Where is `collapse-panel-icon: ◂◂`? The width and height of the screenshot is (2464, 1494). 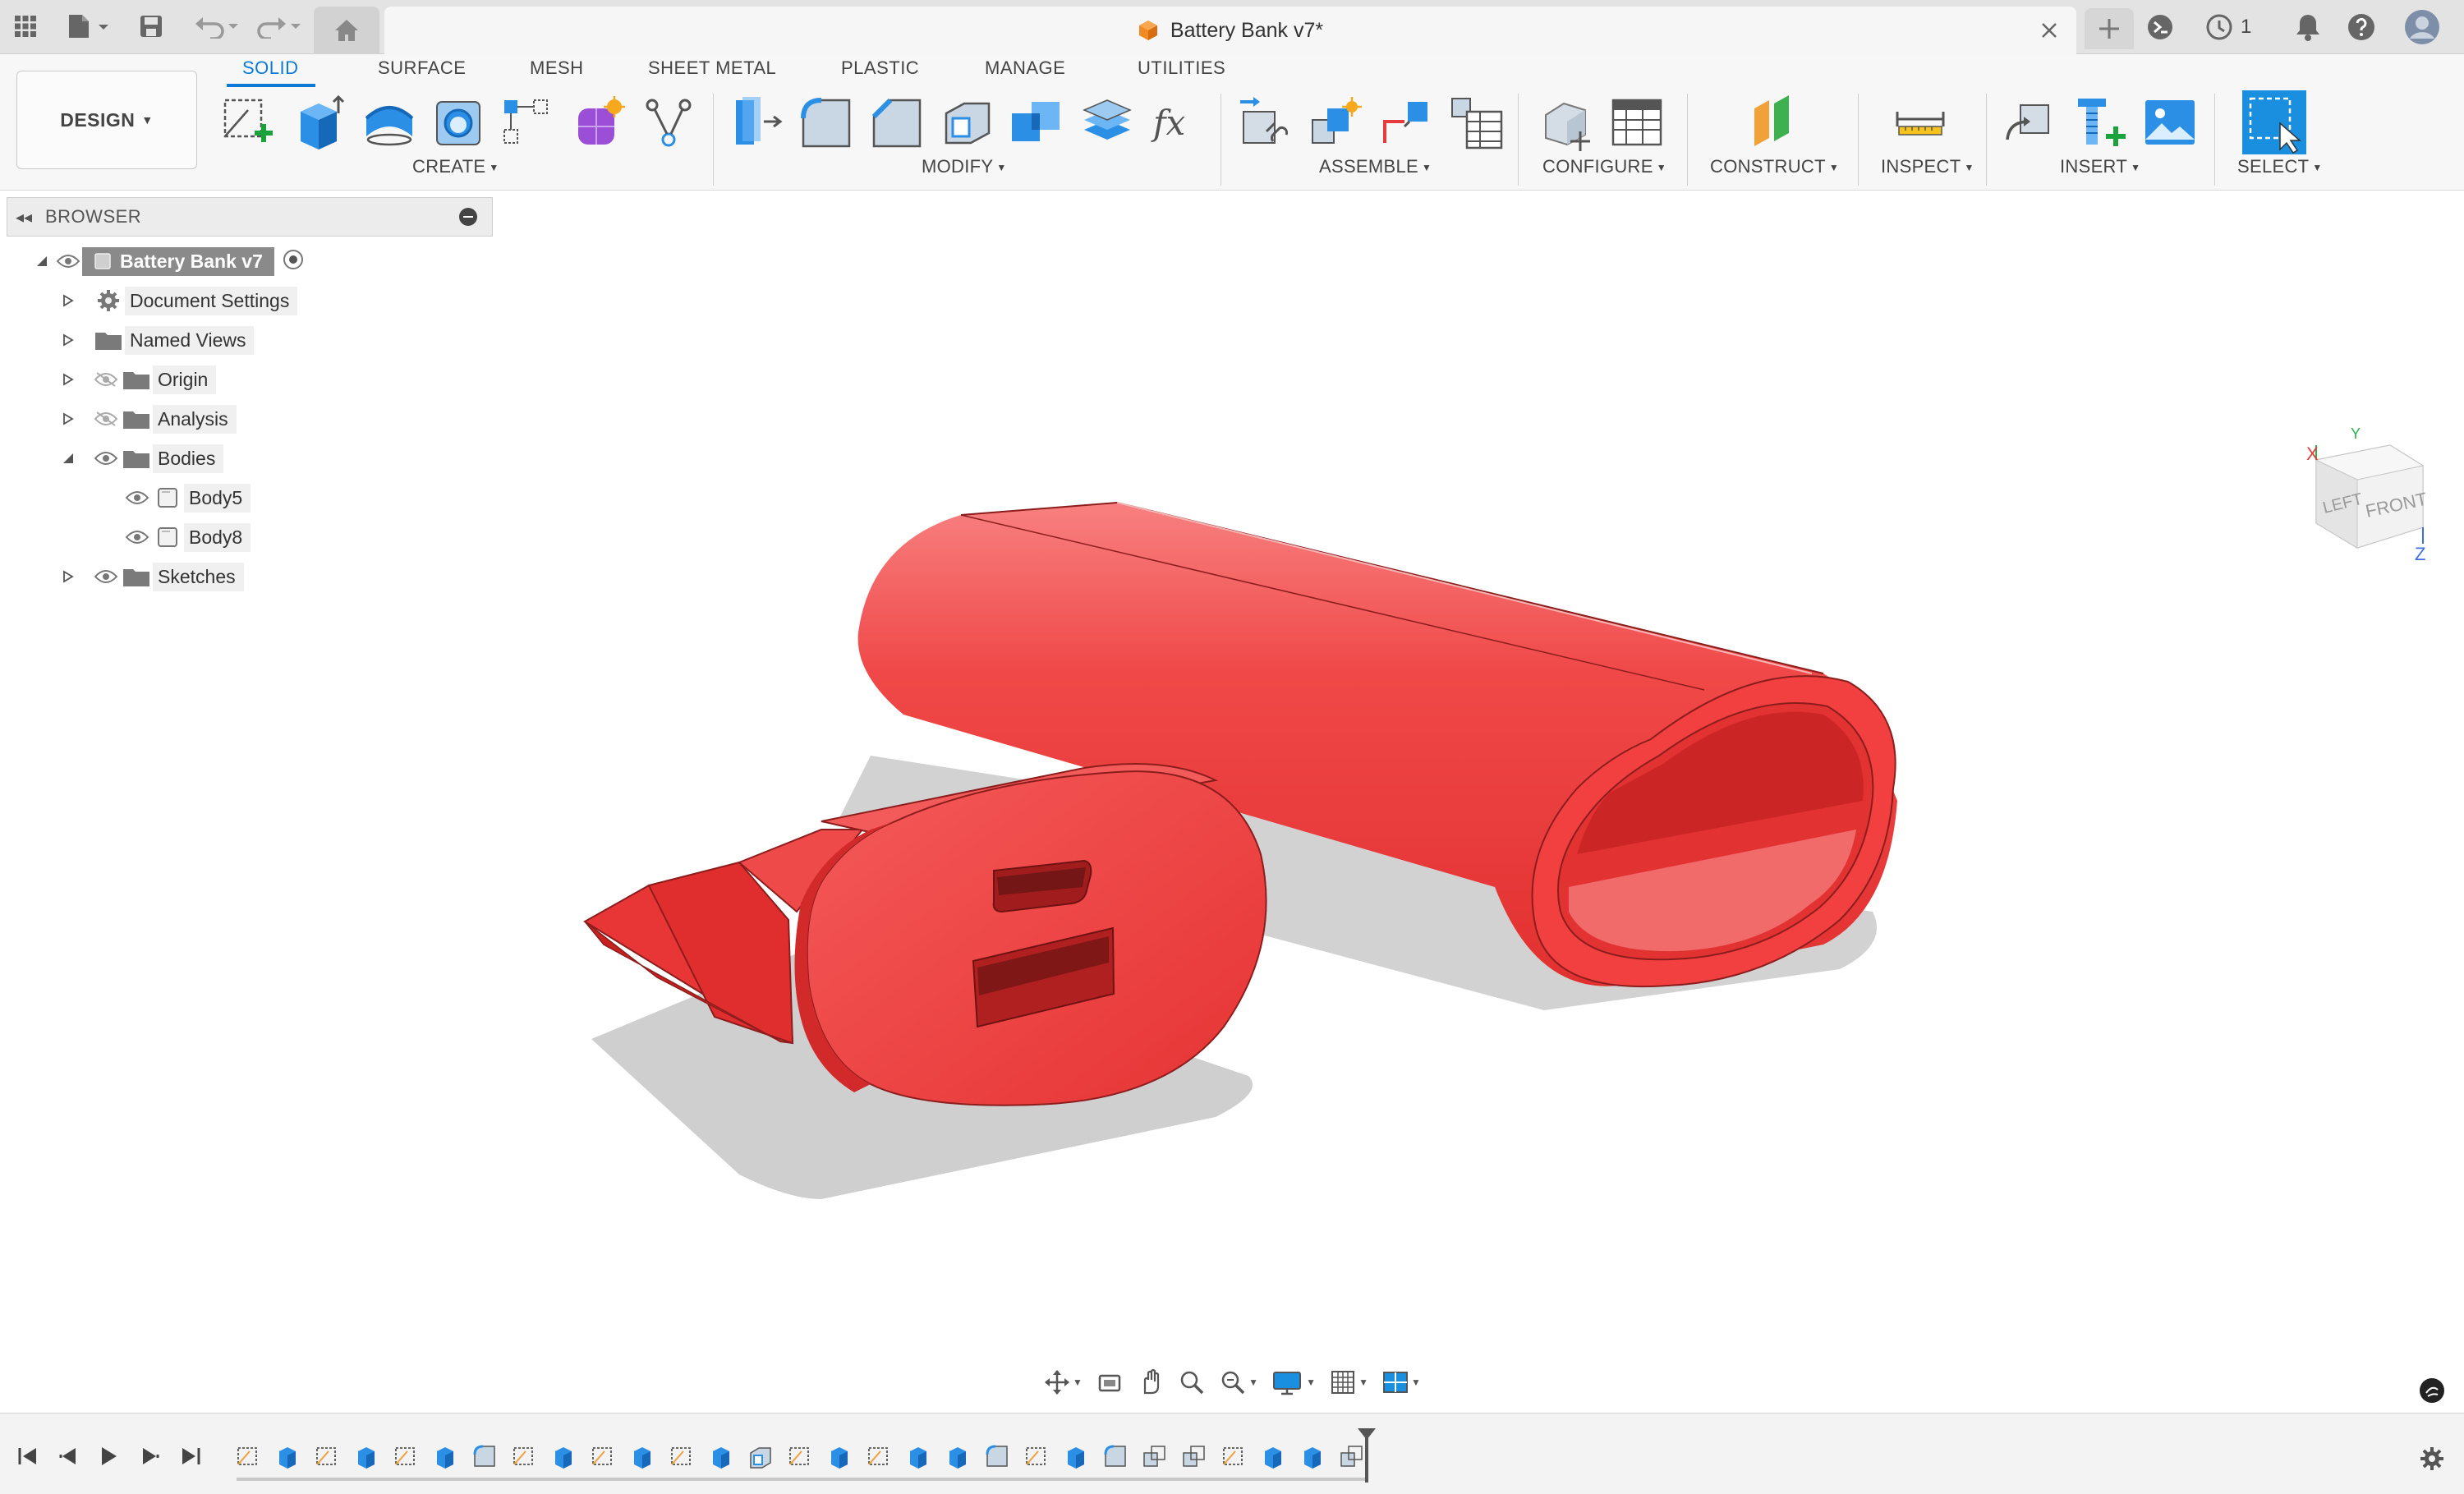 collapse-panel-icon: ◂◂ is located at coordinates (27, 218).